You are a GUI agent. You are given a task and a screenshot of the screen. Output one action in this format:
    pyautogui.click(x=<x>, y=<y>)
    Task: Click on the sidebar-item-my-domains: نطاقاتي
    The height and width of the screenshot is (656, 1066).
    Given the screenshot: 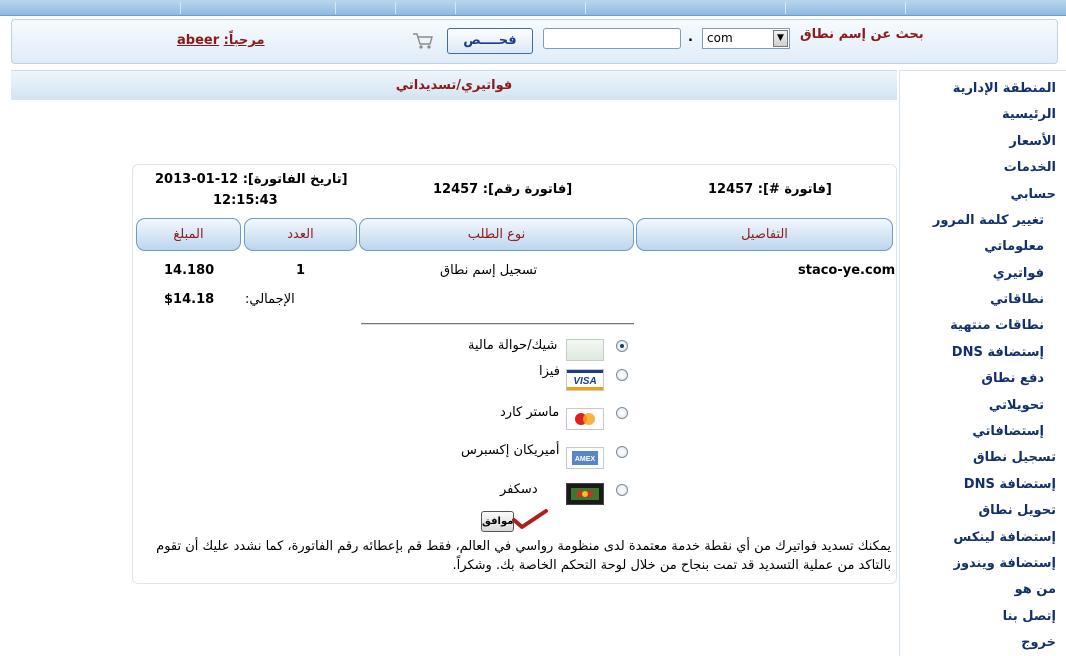 What is the action you would take?
    pyautogui.click(x=1017, y=299)
    